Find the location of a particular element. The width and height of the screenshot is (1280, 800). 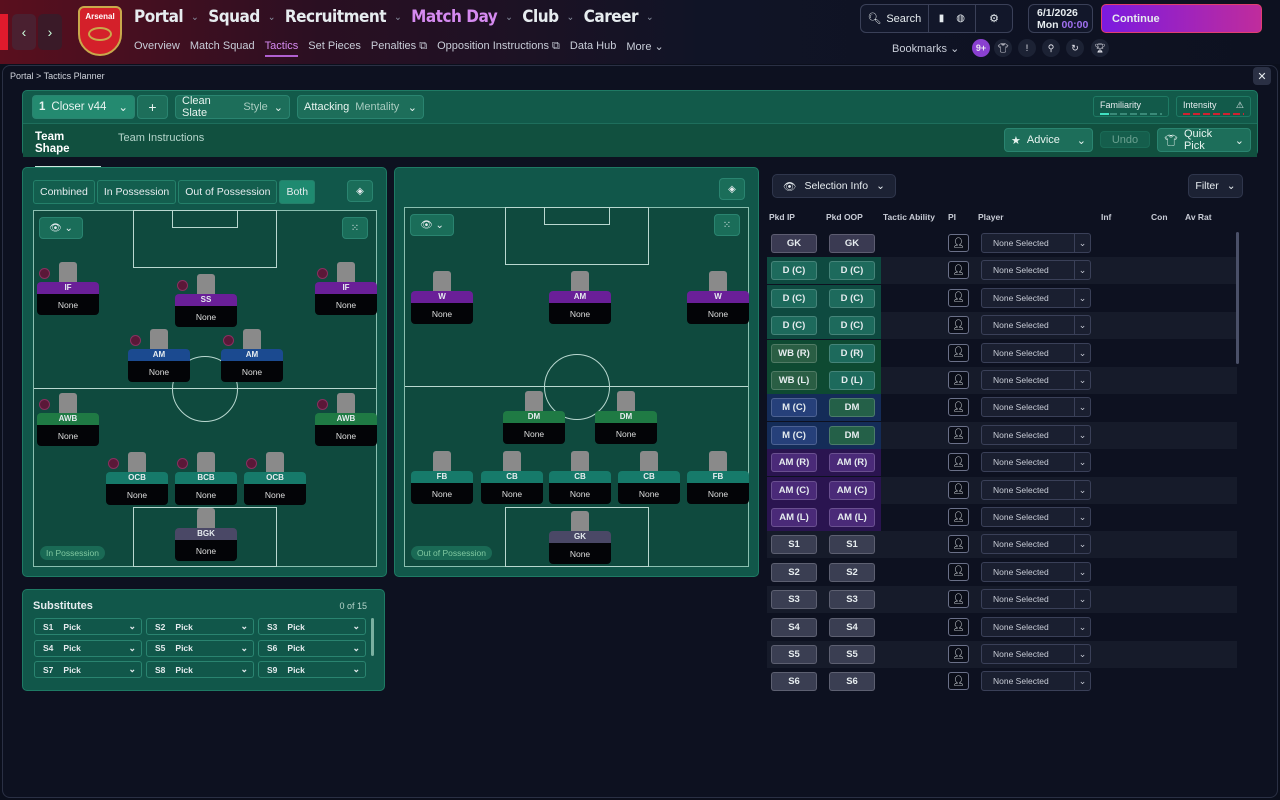

style-select: Clean Slate Style ⌄ is located at coordinates (232, 107).